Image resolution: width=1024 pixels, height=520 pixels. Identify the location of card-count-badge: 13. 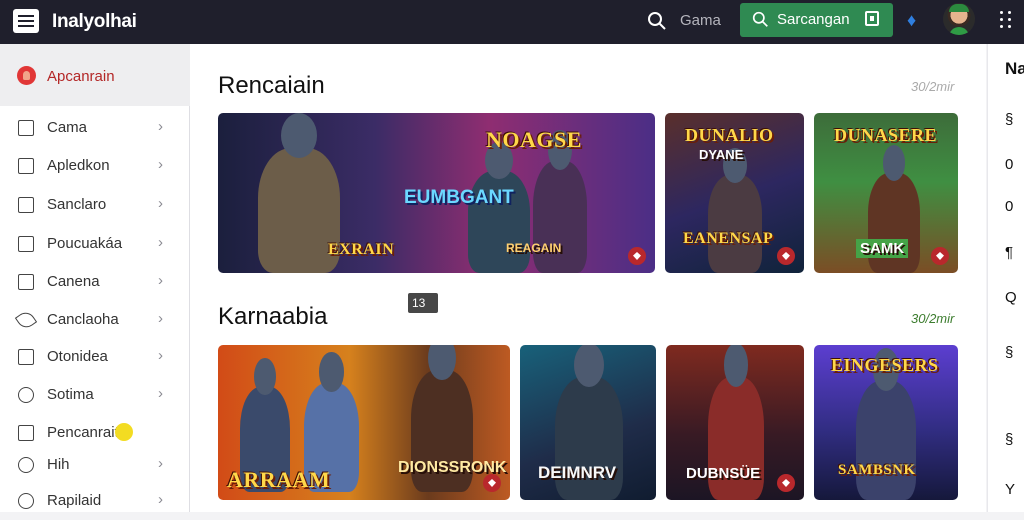
(423, 303).